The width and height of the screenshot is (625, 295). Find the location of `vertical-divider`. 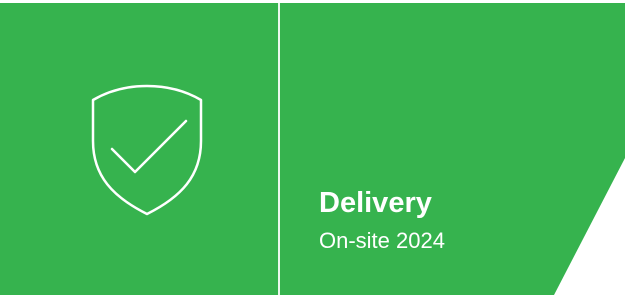

vertical-divider is located at coordinates (279, 149).